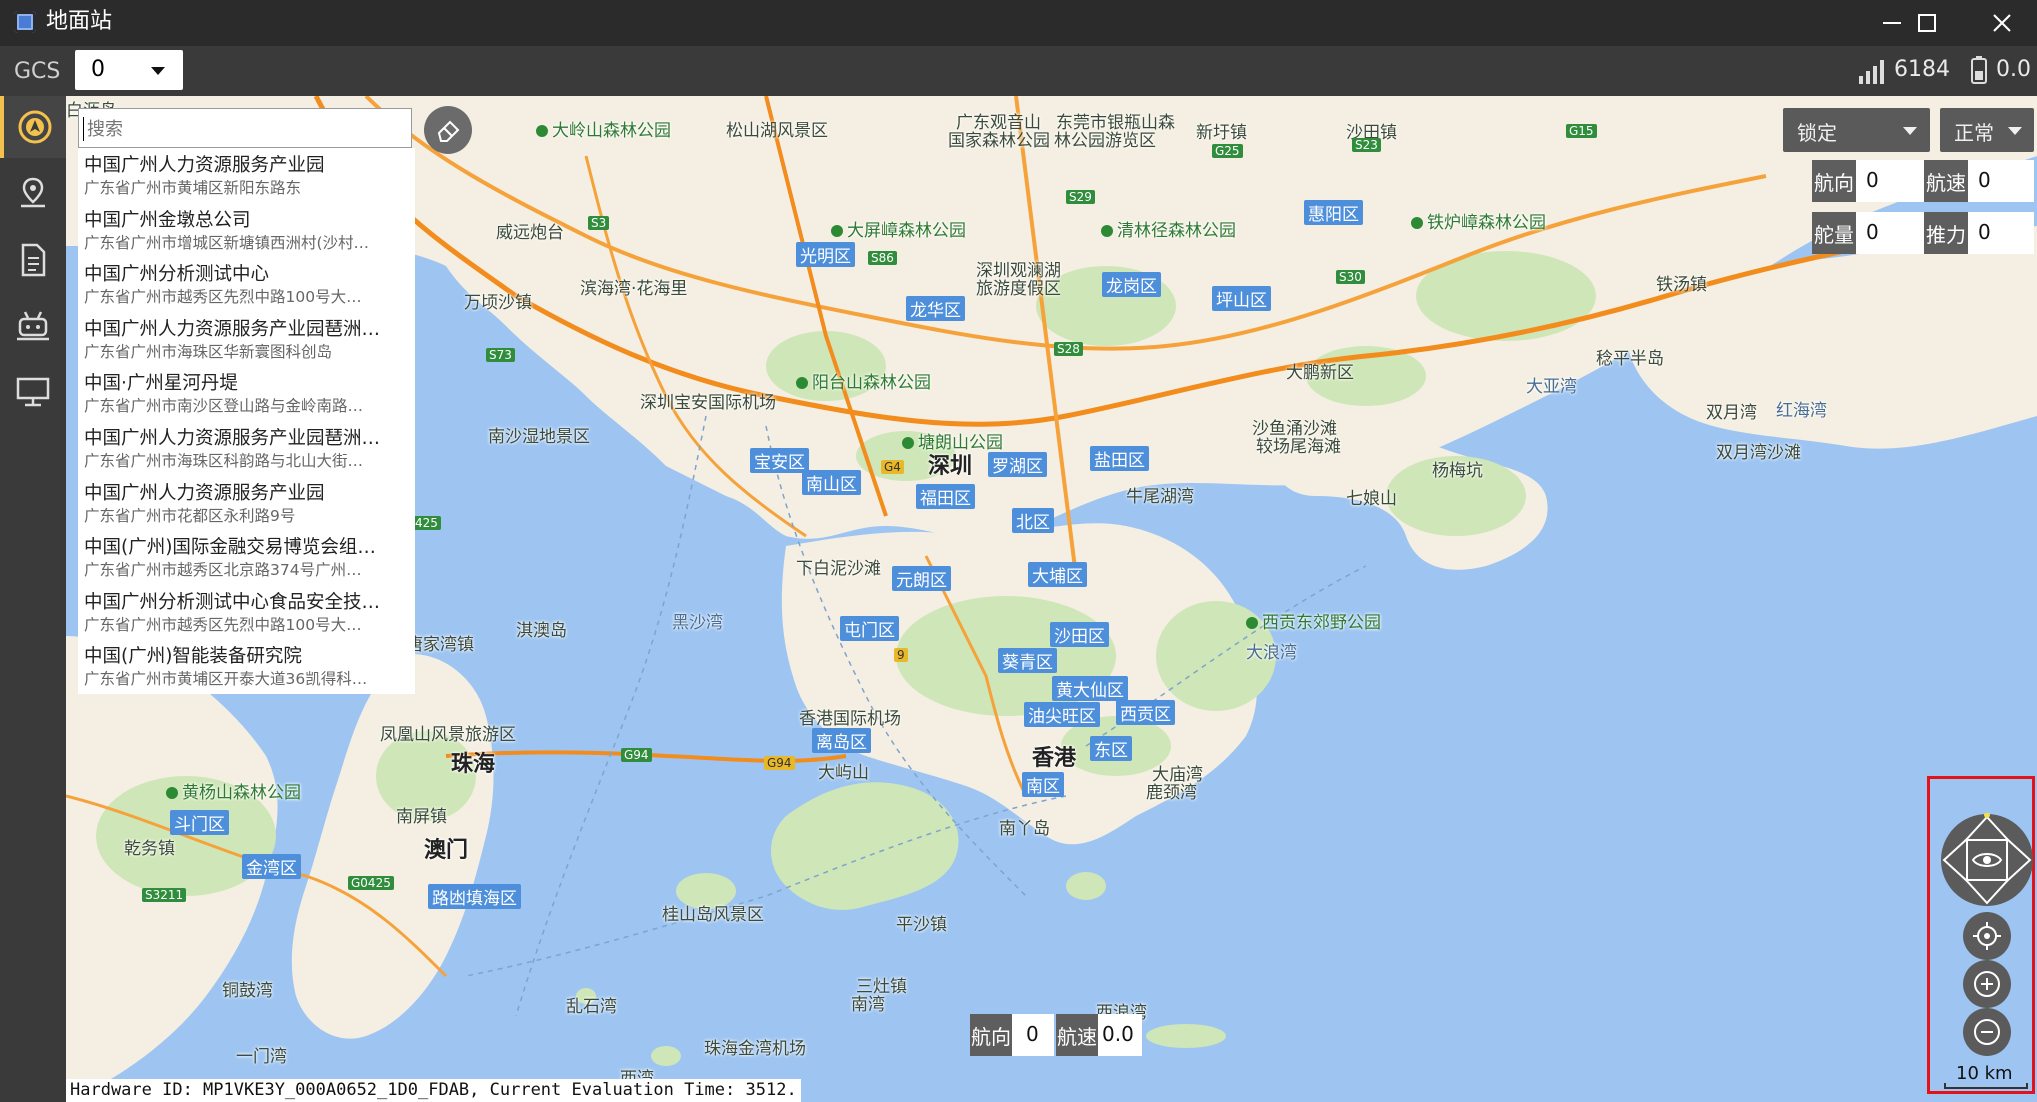 The height and width of the screenshot is (1102, 2037). What do you see at coordinates (591, 1004) in the screenshot?
I see `map-label: 乱石湾` at bounding box center [591, 1004].